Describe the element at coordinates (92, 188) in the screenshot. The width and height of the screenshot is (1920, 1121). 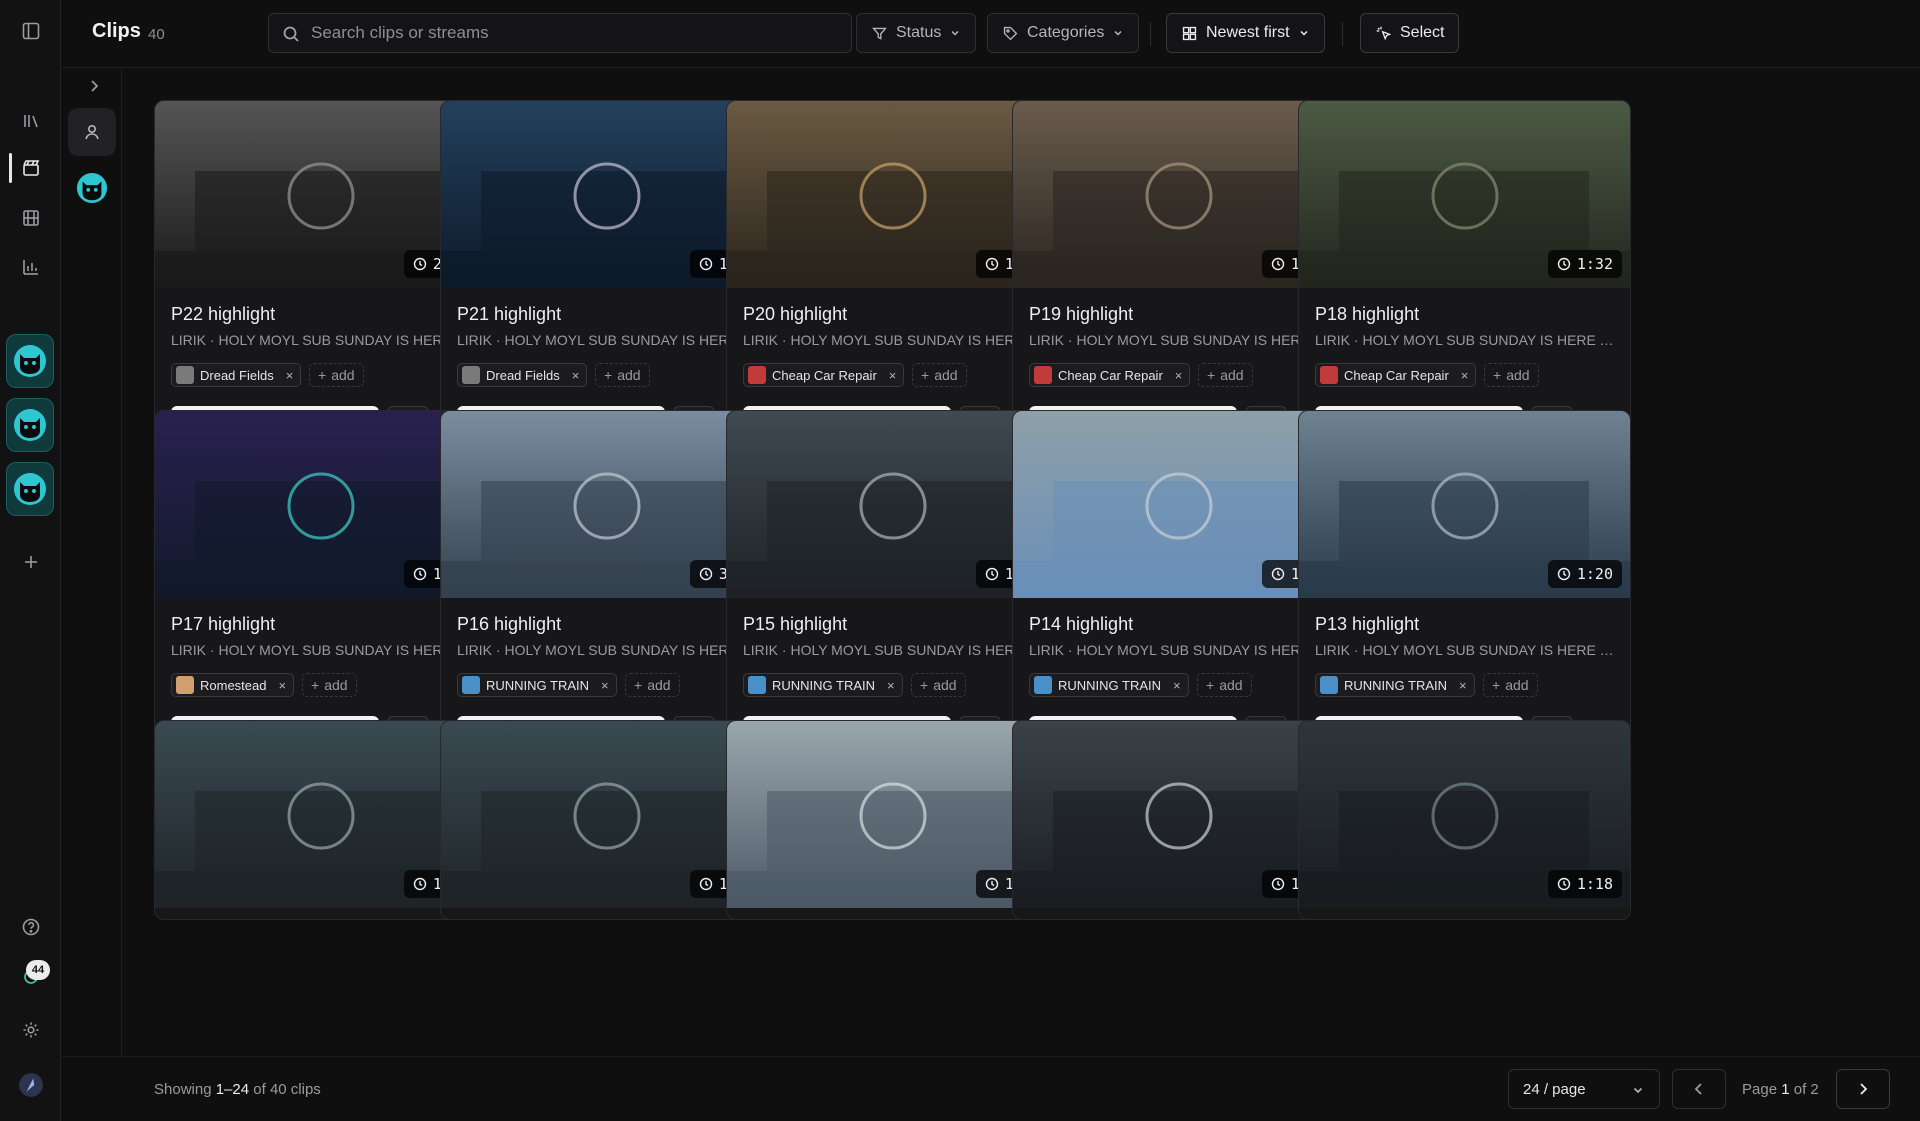
I see `channel-item-lirik` at that location.